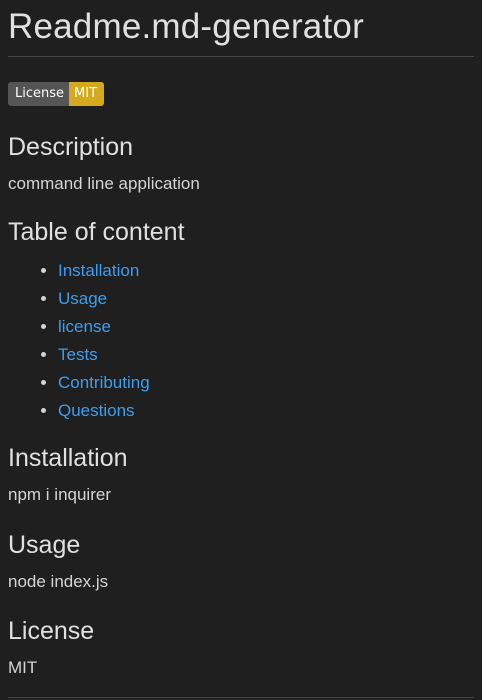 This screenshot has height=700, width=482. I want to click on license-heading: License, so click(51, 631).